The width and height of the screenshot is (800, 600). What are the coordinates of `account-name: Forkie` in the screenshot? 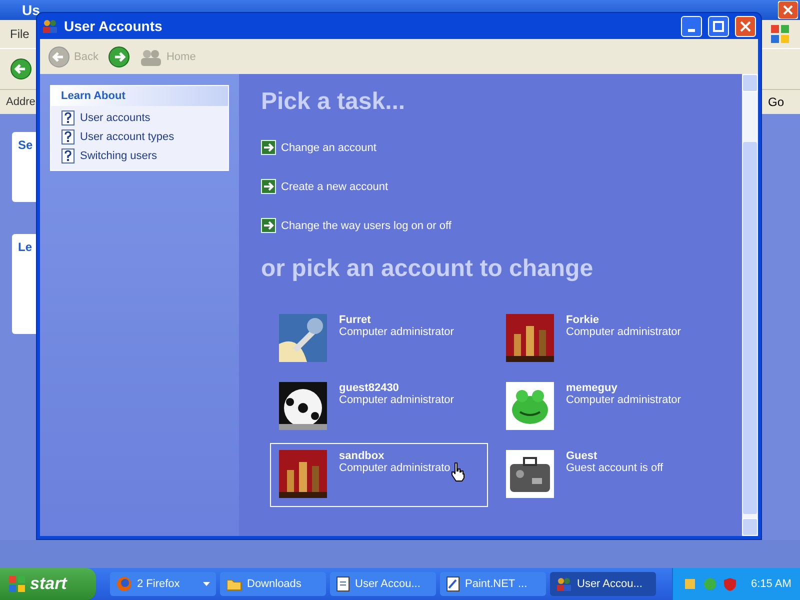 It's located at (583, 320).